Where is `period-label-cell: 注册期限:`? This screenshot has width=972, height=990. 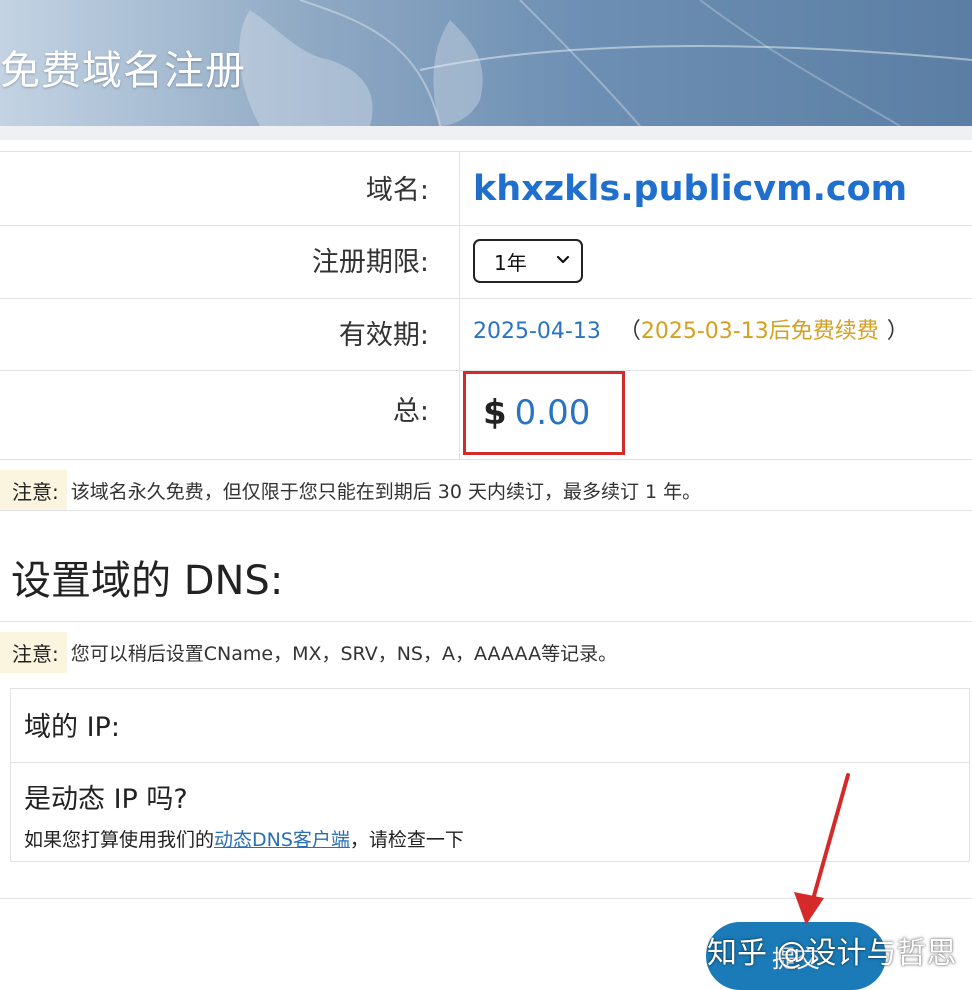 period-label-cell: 注册期限: is located at coordinates (230, 262).